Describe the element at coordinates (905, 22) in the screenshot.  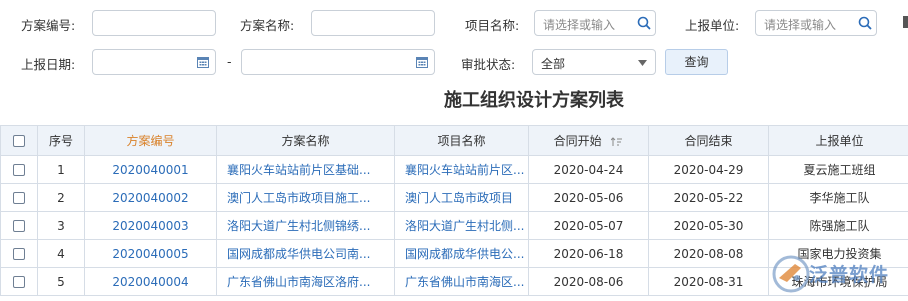
I see `clipped-label-edge` at that location.